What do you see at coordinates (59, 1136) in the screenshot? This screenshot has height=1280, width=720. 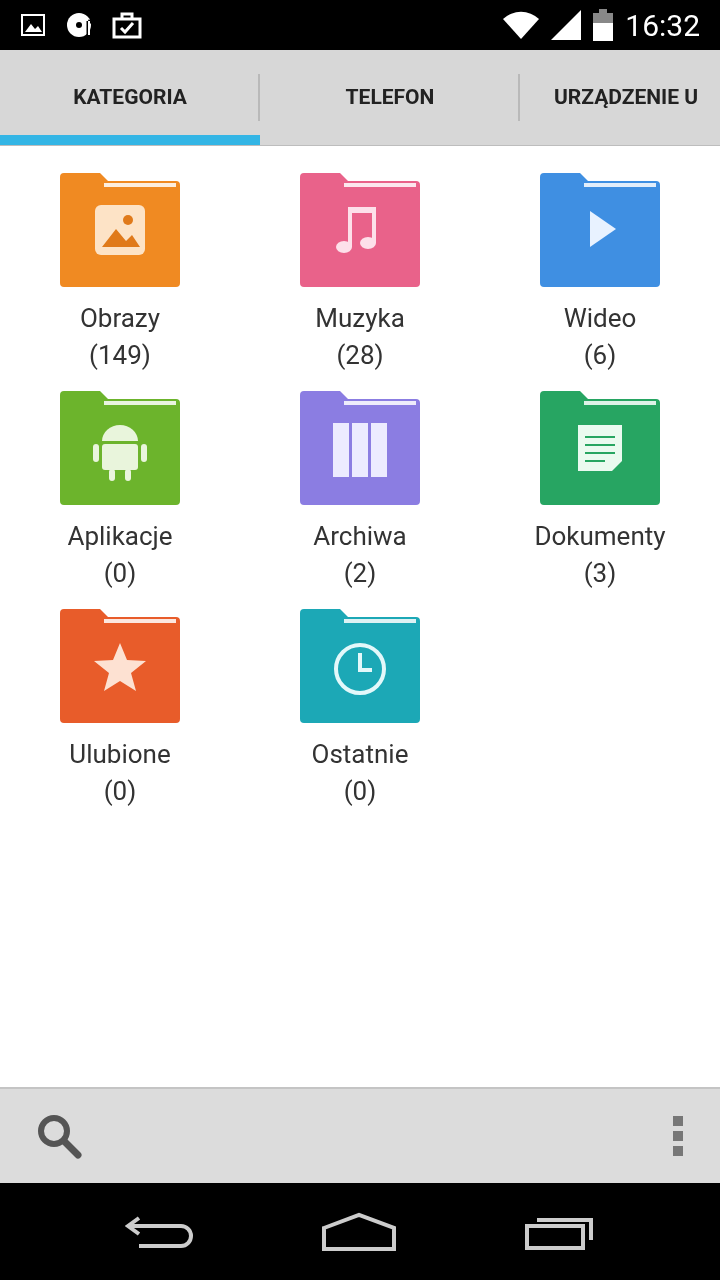 I see `search-icon` at bounding box center [59, 1136].